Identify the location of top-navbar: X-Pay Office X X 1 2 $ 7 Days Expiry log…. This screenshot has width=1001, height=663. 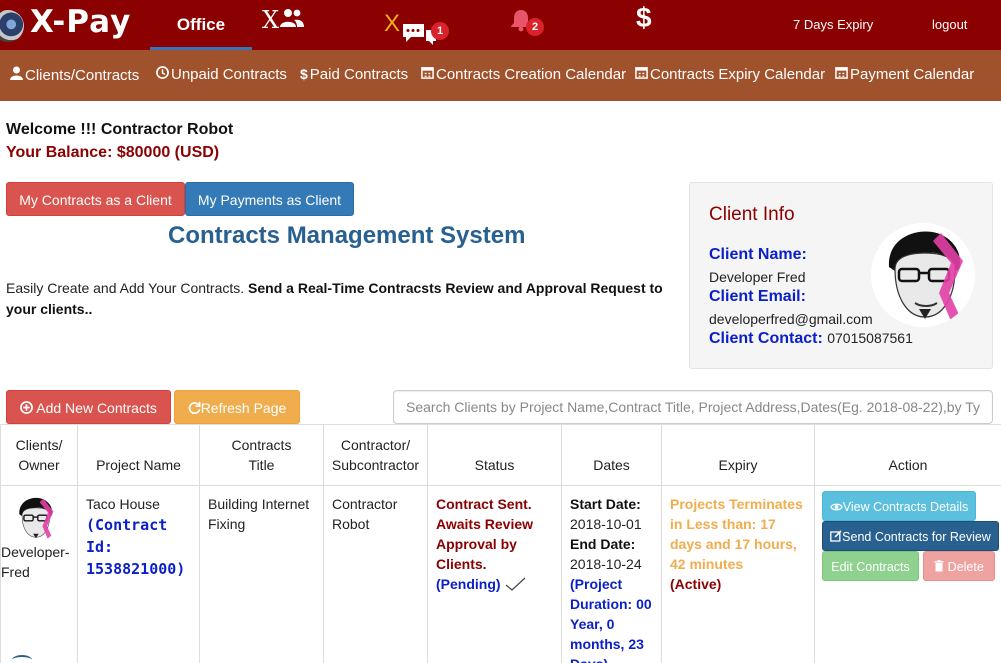
(500, 25).